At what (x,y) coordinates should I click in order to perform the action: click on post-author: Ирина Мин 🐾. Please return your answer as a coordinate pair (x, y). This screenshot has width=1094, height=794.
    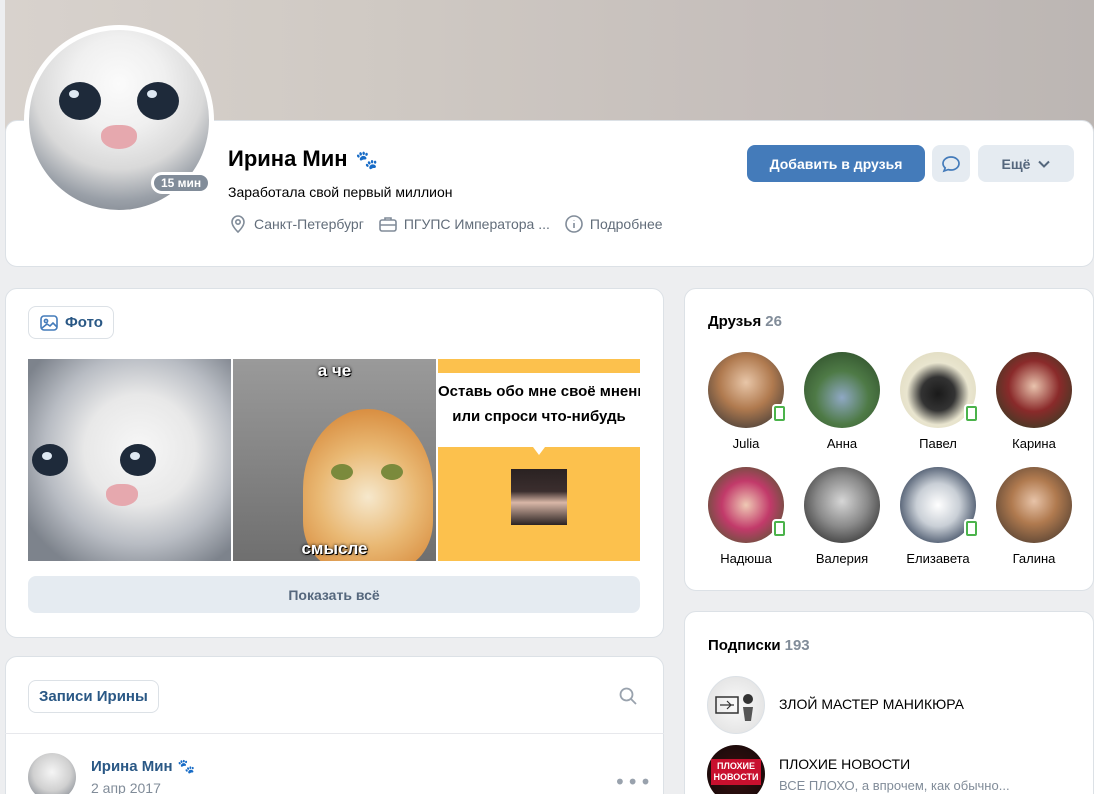
    Looking at the image, I should click on (143, 766).